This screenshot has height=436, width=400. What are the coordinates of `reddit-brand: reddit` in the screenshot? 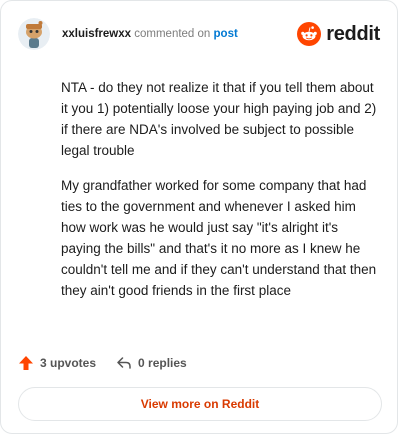 It's located at (338, 34).